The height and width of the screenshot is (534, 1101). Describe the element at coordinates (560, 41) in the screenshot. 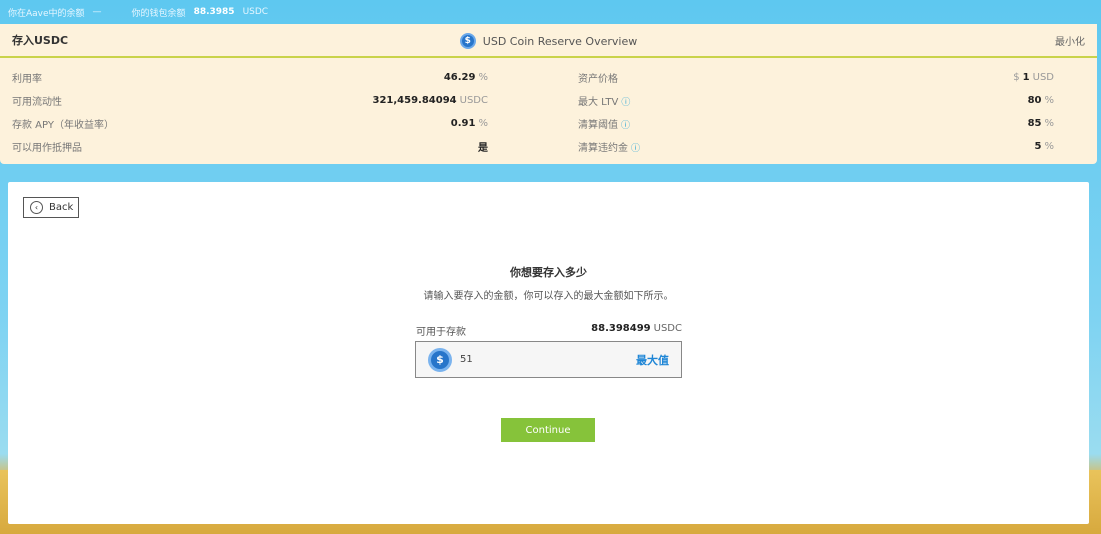

I see `overview-title-text: USD Coin Reserve Overview` at that location.